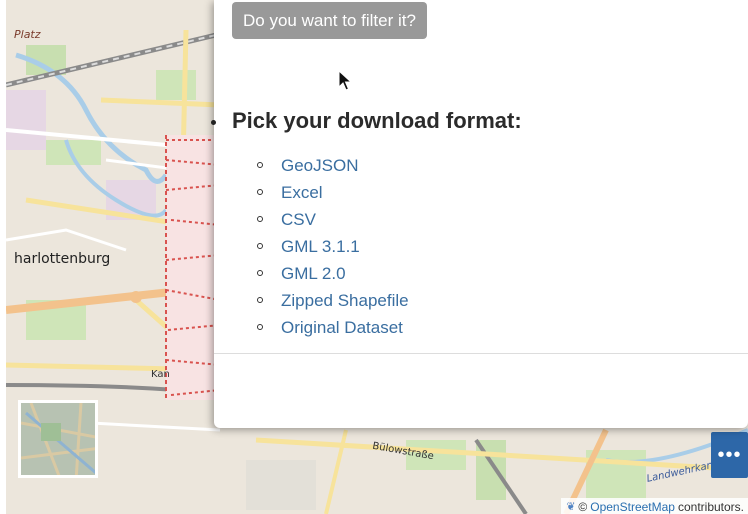 The image size is (748, 514). I want to click on map-label-charlottenburg: harlottenburg, so click(62, 259).